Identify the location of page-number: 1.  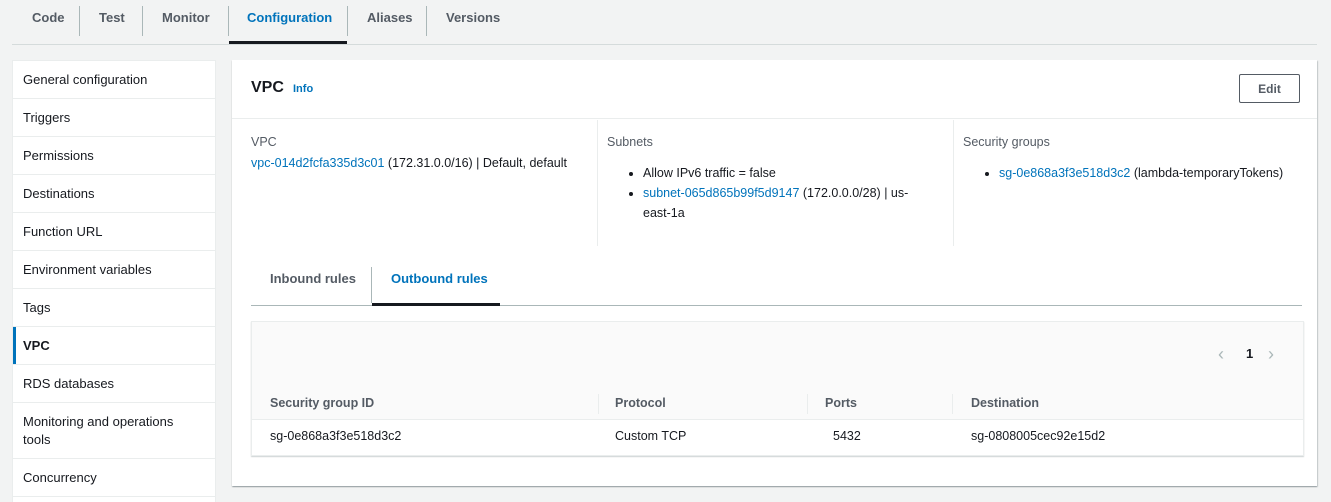
(1249, 353).